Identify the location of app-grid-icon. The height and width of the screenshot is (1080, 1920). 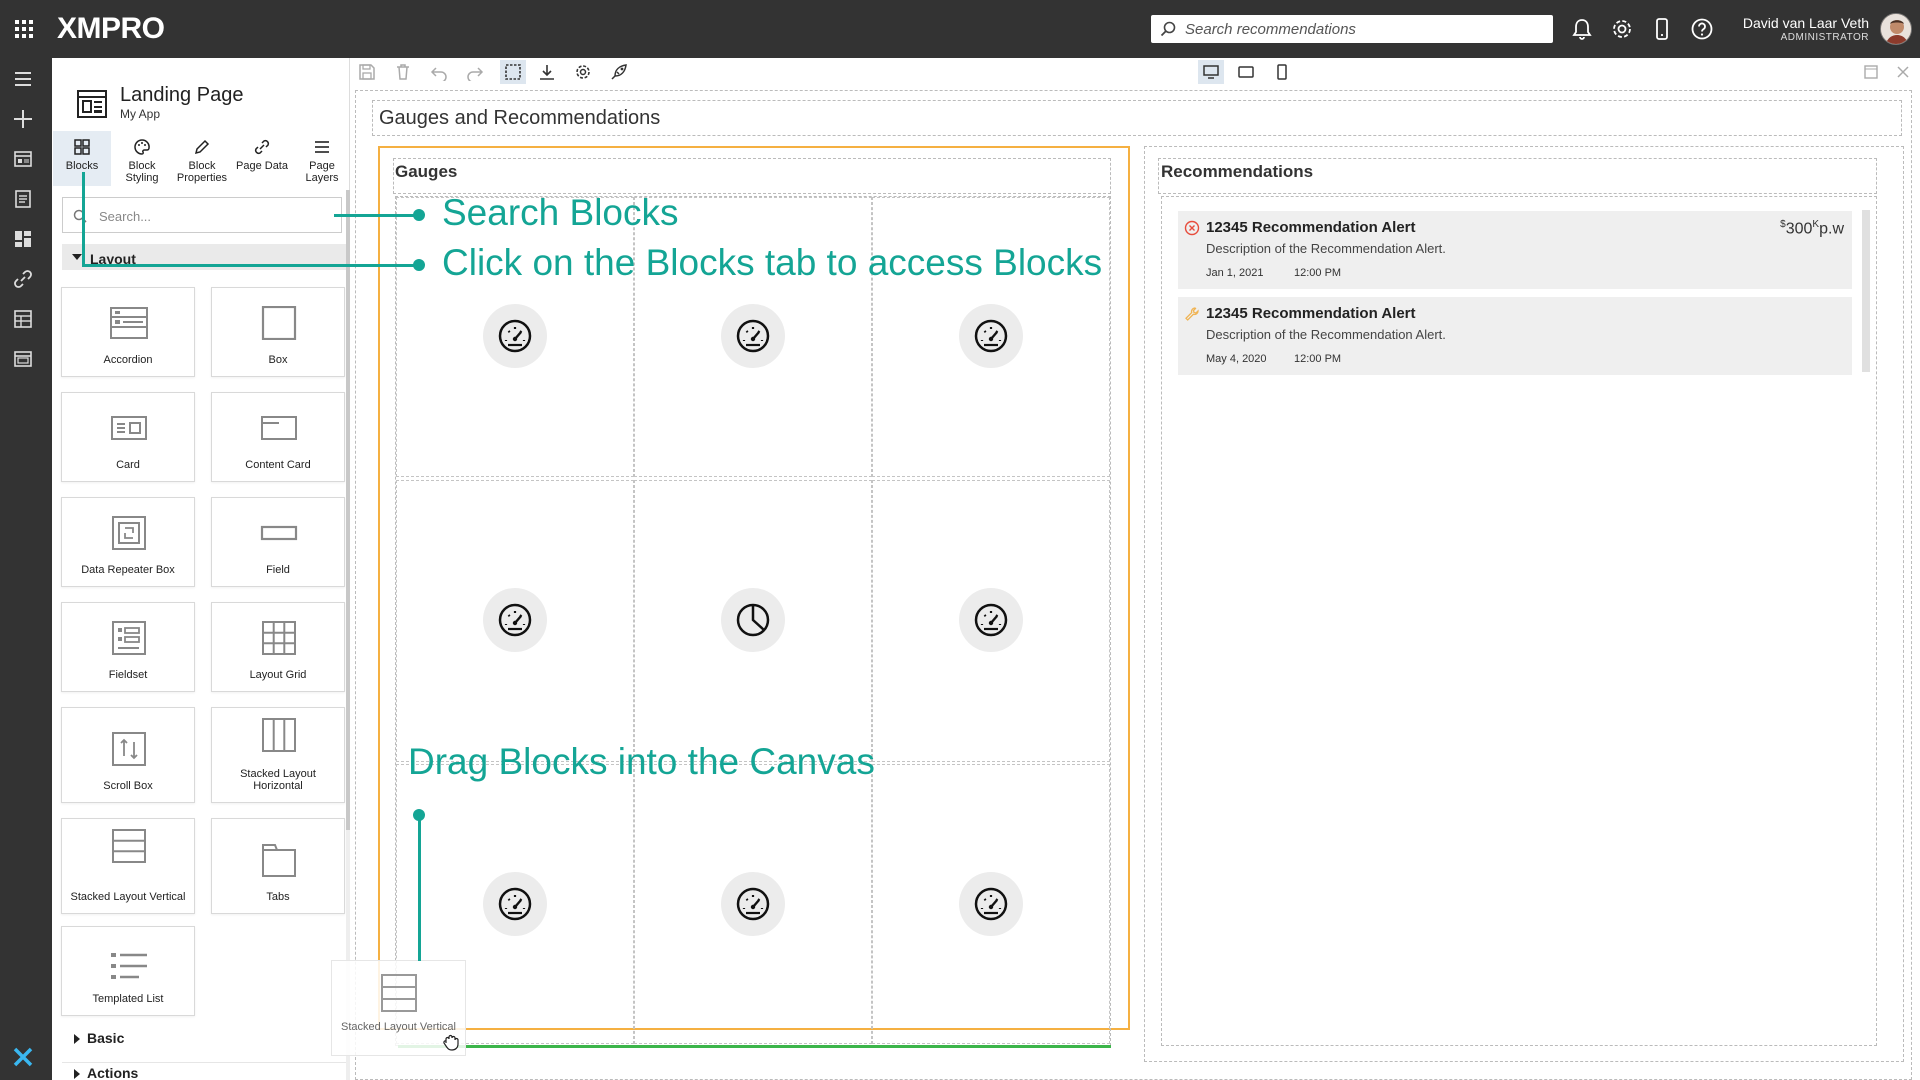
(24, 29).